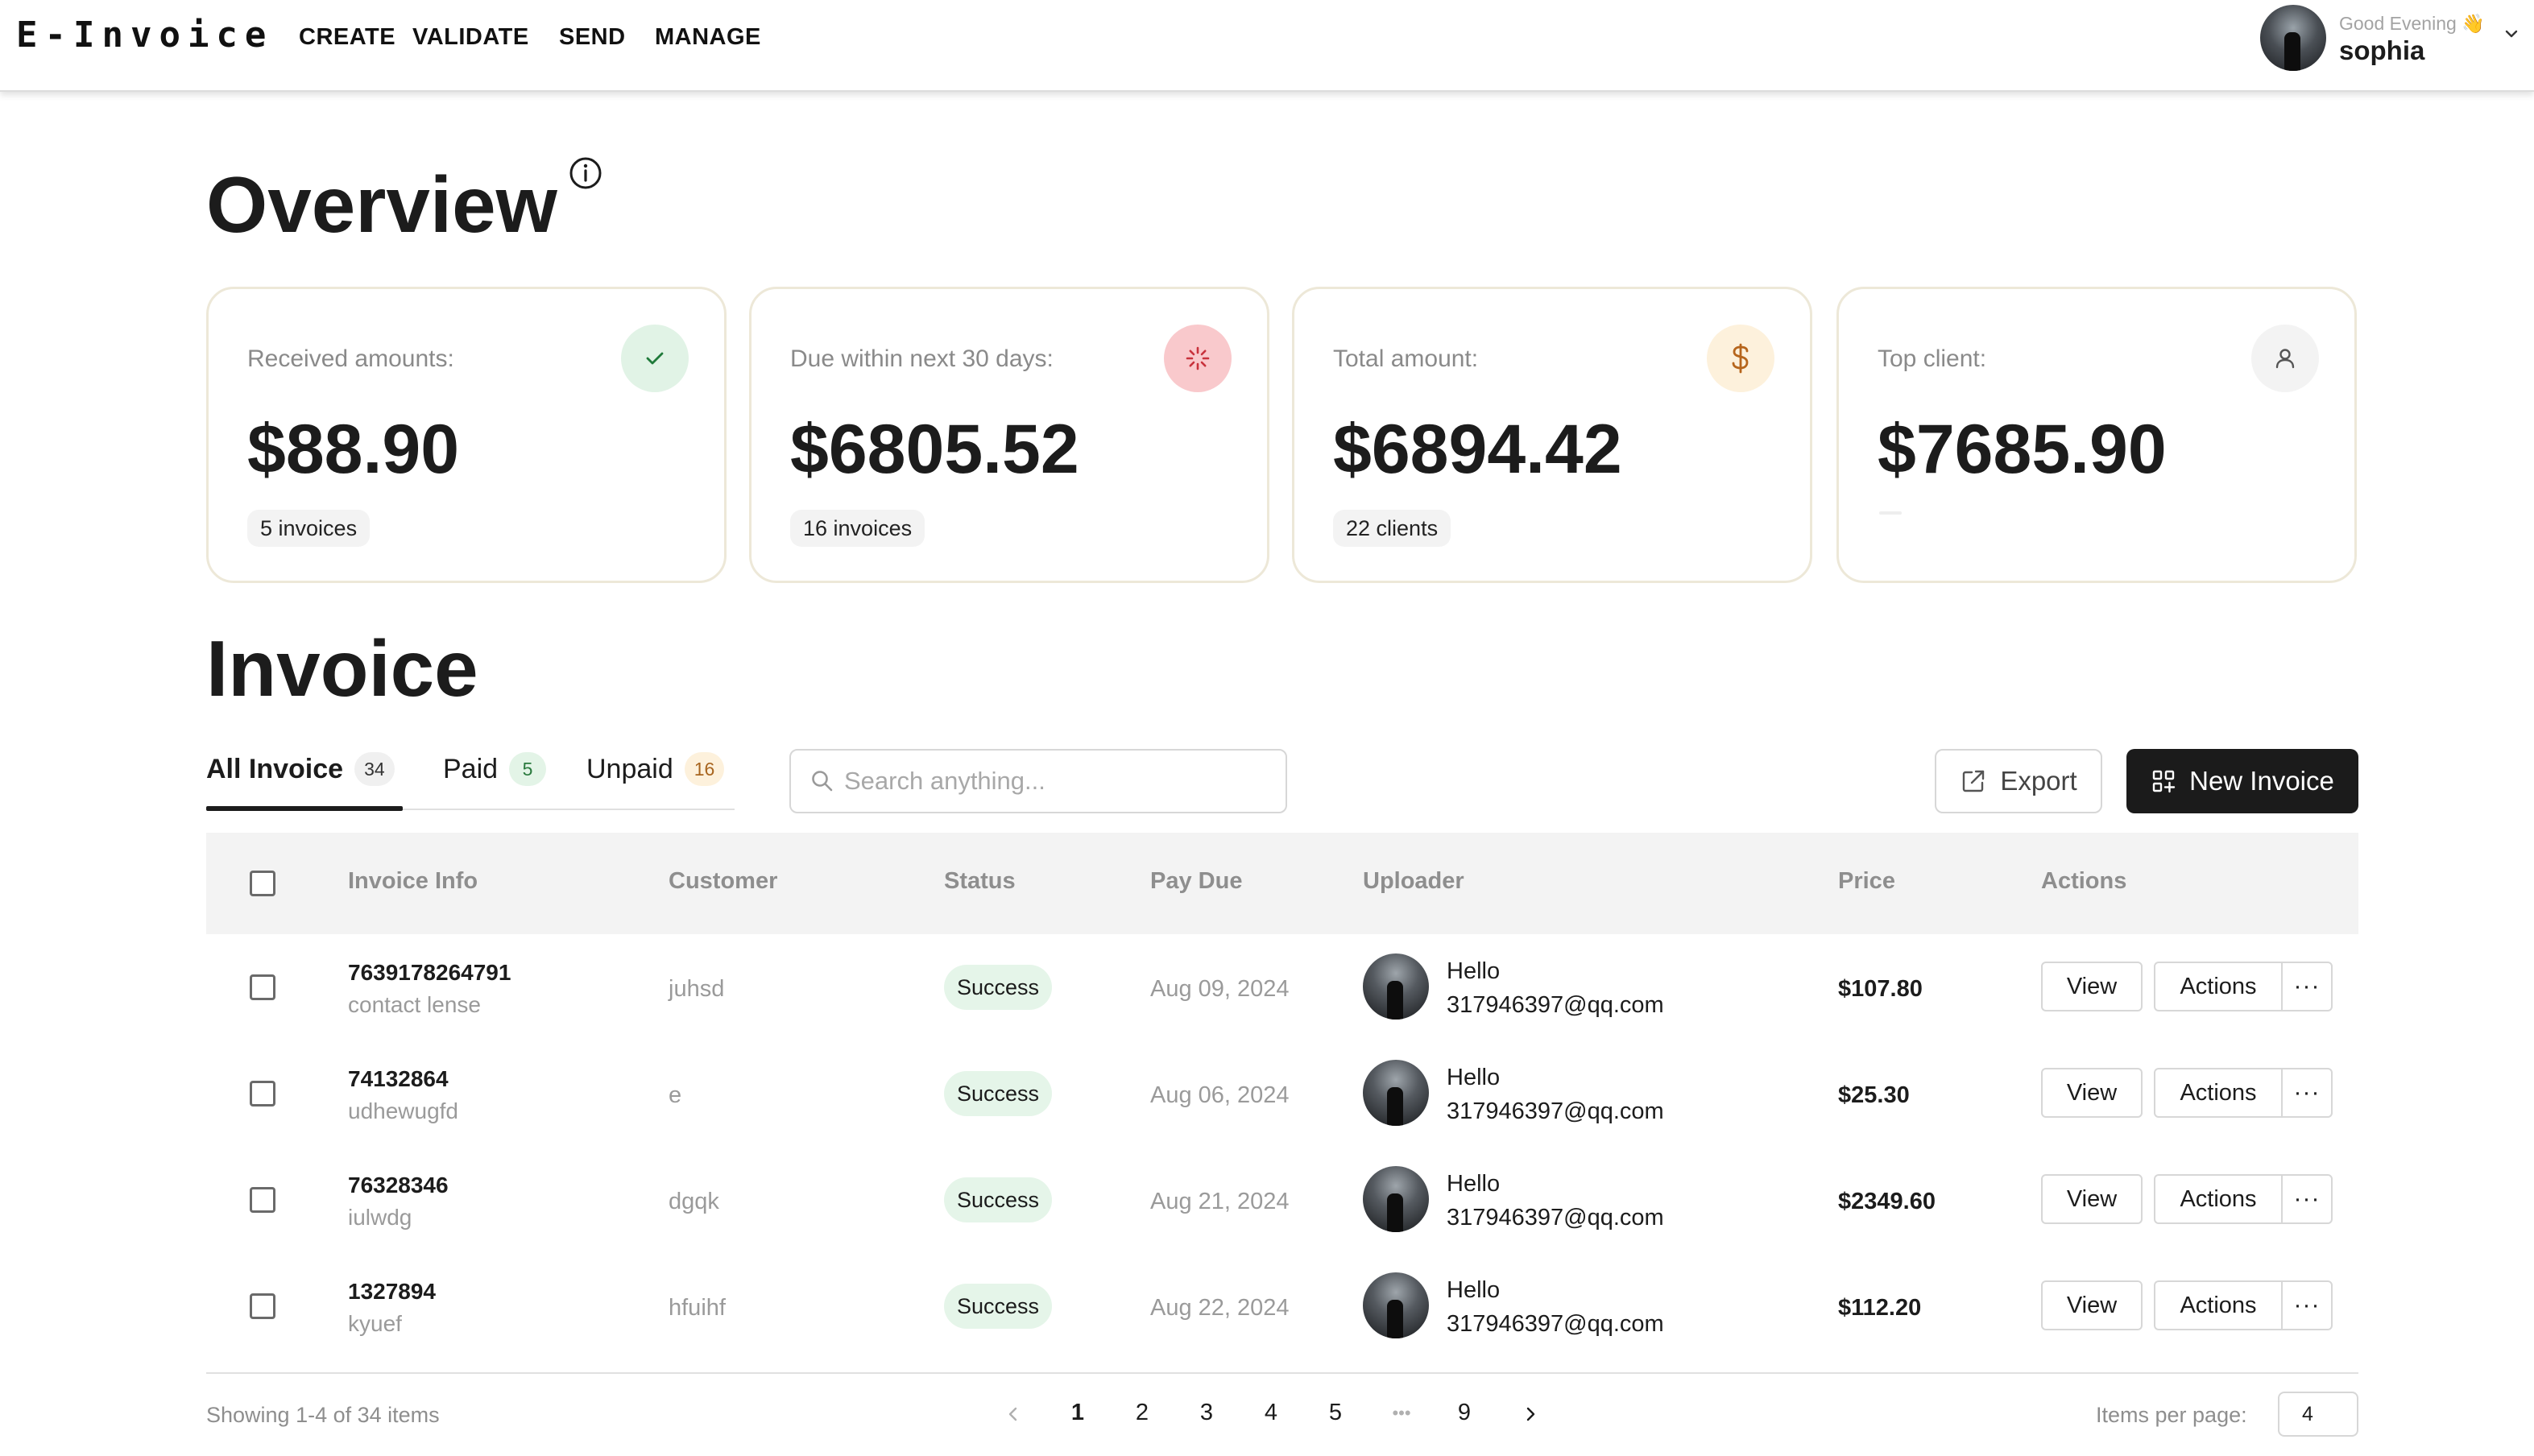 The image size is (2534, 1456). What do you see at coordinates (2381, 51) in the screenshot?
I see `username: sophia` at bounding box center [2381, 51].